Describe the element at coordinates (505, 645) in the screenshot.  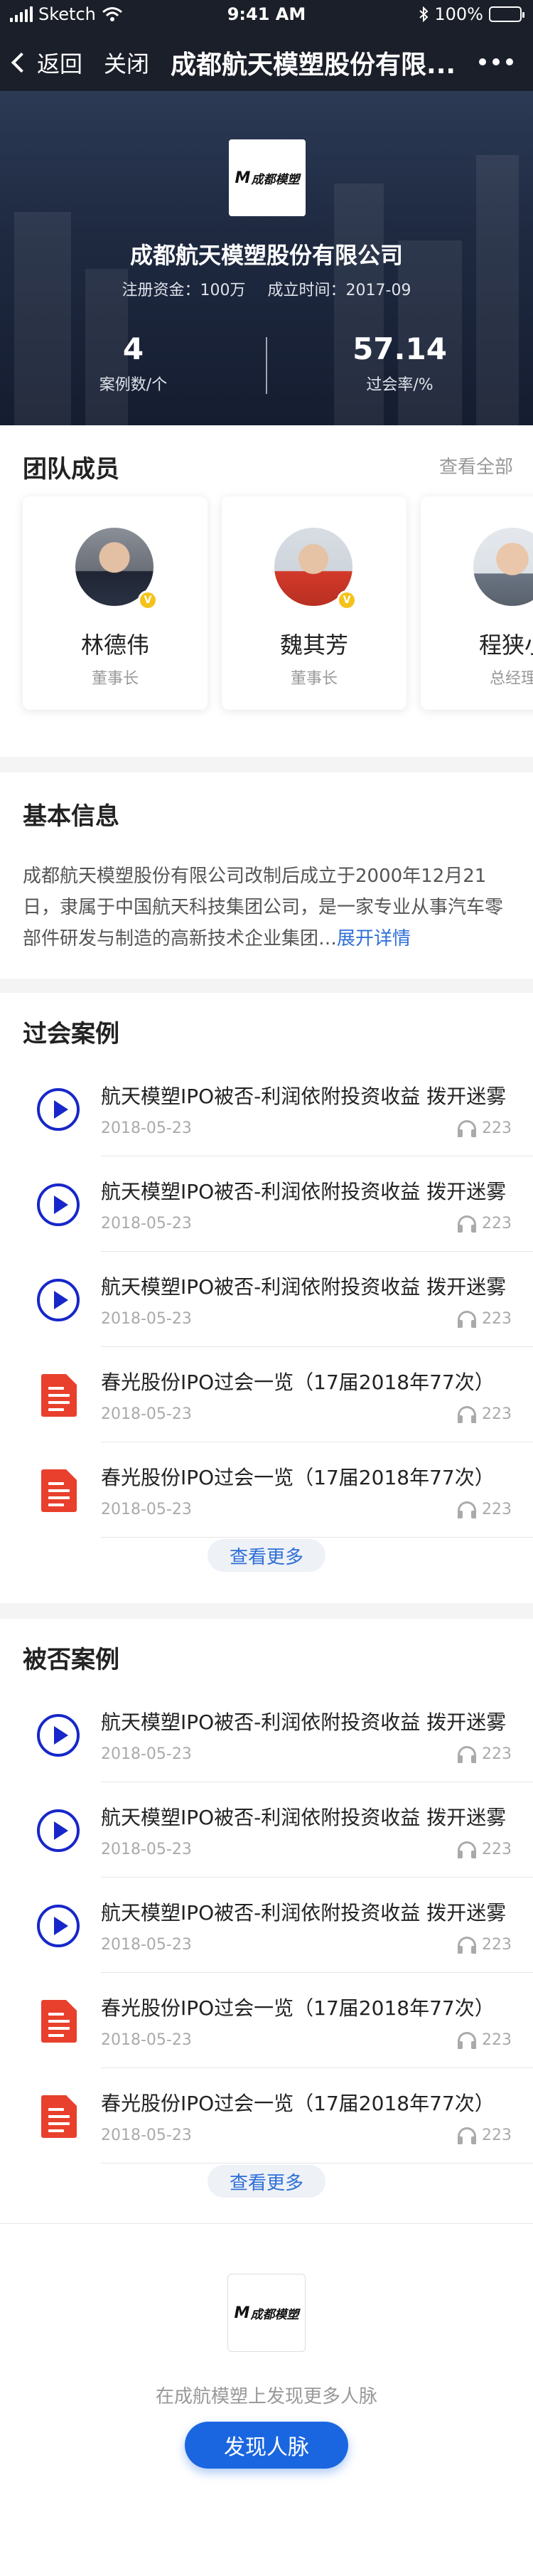
I see `member-name: 程狭小` at that location.